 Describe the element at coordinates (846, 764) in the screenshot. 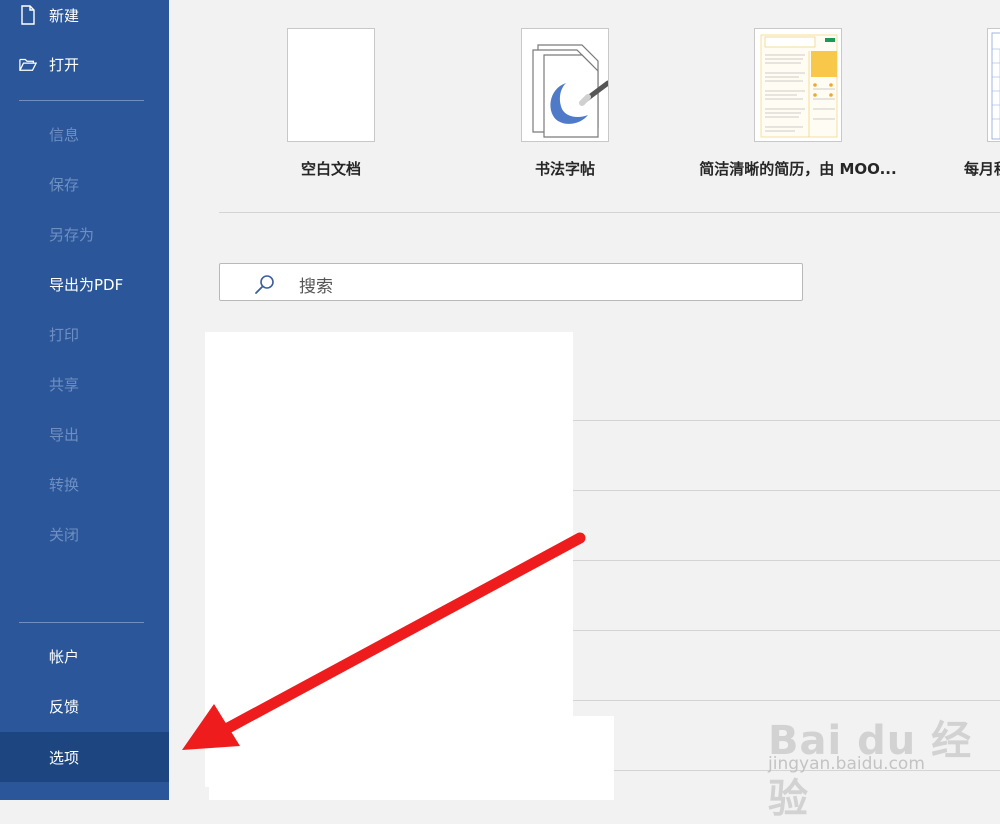

I see `watermark-url: jingyan.baidu.com` at that location.